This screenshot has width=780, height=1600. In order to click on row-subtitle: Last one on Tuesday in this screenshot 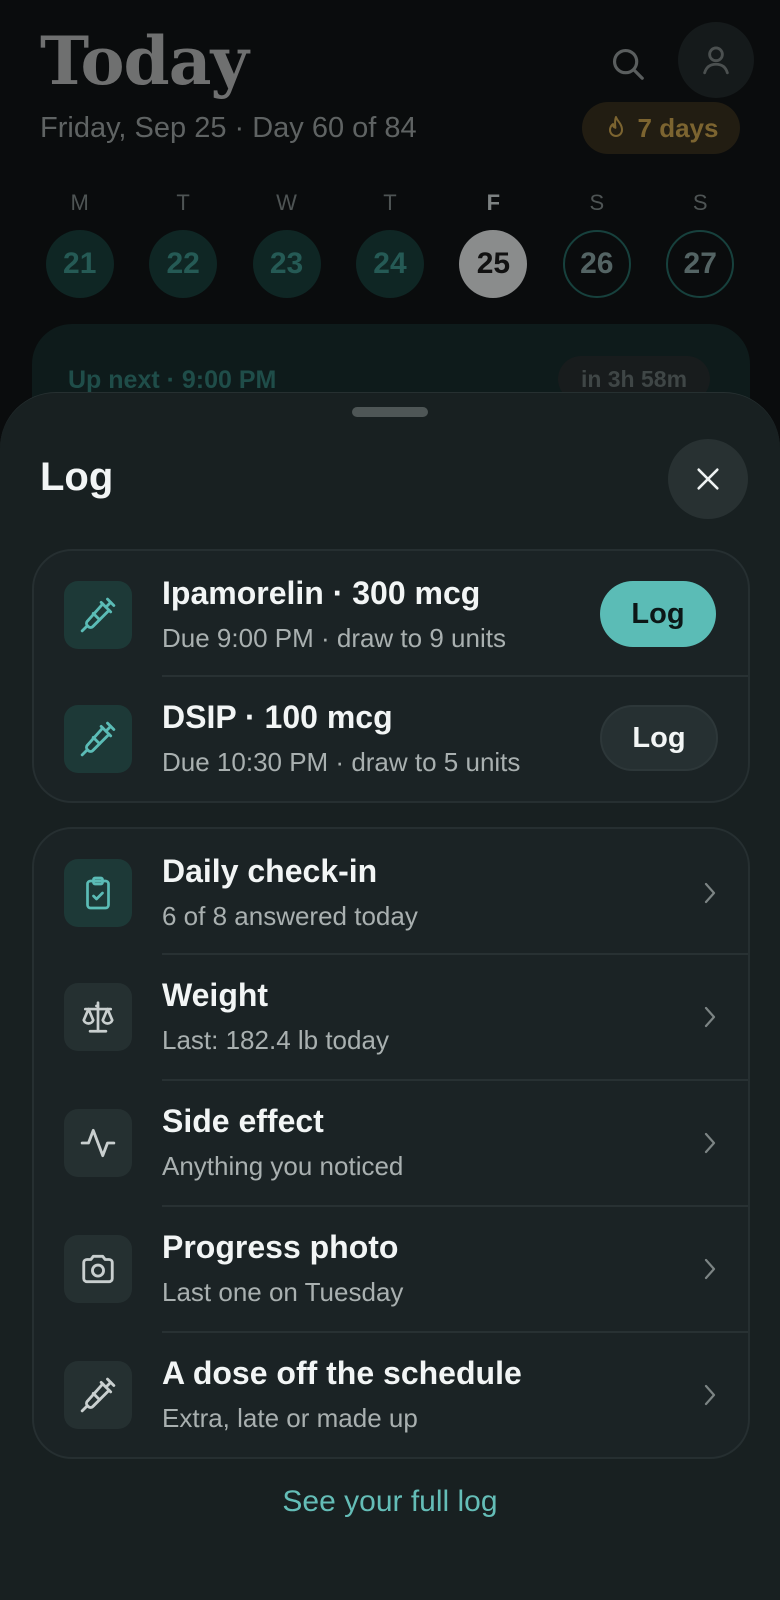, I will do `click(283, 1292)`.